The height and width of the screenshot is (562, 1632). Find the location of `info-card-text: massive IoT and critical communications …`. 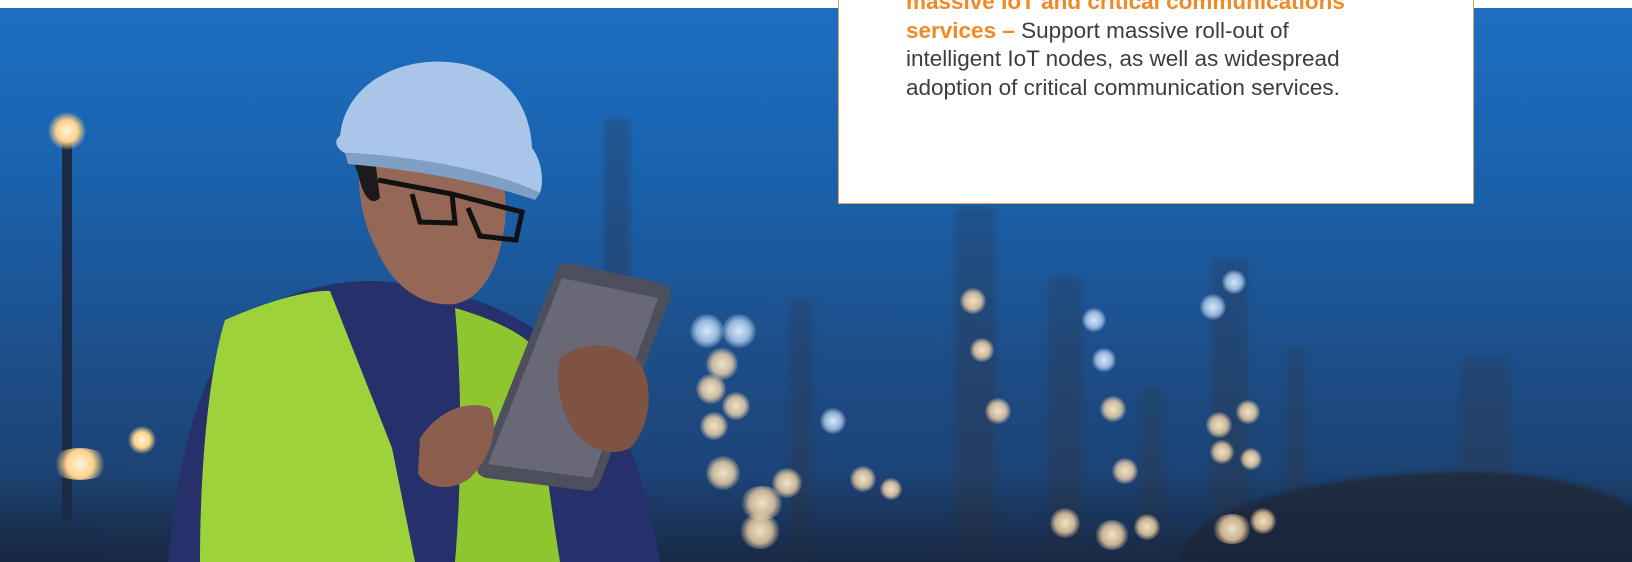

info-card-text: massive IoT and critical communications … is located at coordinates (1146, 51).